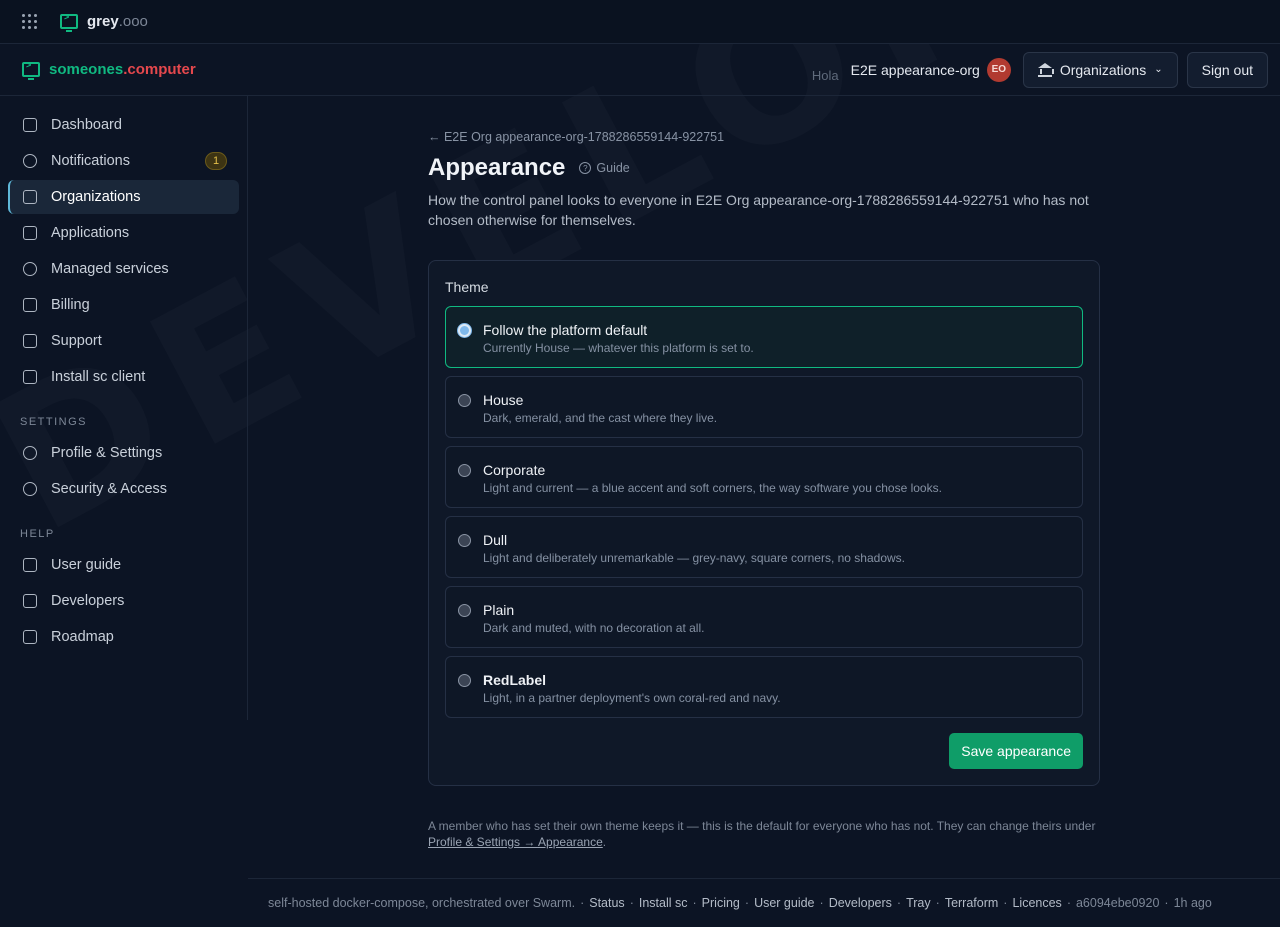  I want to click on sidebar-item-label: Applications, so click(90, 233).